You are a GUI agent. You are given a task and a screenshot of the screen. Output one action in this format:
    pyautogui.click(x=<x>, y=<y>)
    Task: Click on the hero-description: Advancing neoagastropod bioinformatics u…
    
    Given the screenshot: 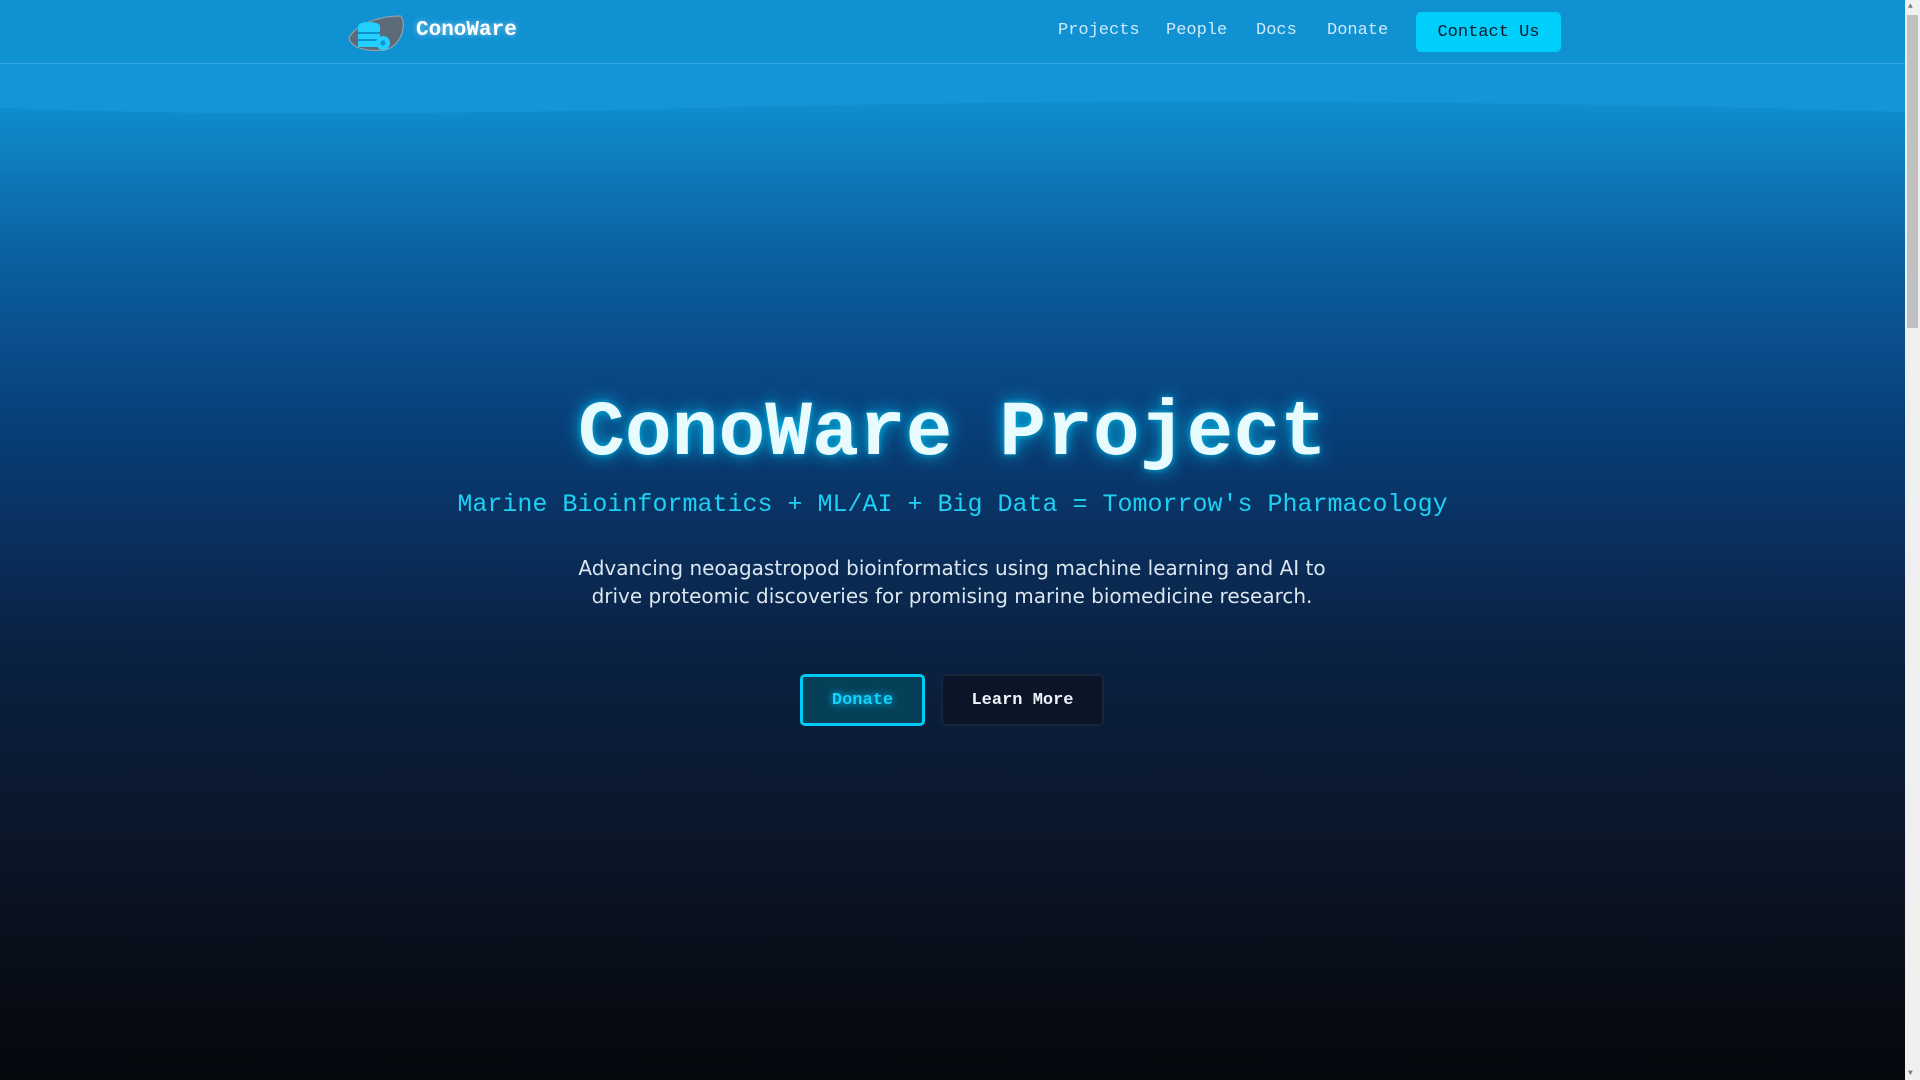 What is the action you would take?
    pyautogui.click(x=952, y=582)
    